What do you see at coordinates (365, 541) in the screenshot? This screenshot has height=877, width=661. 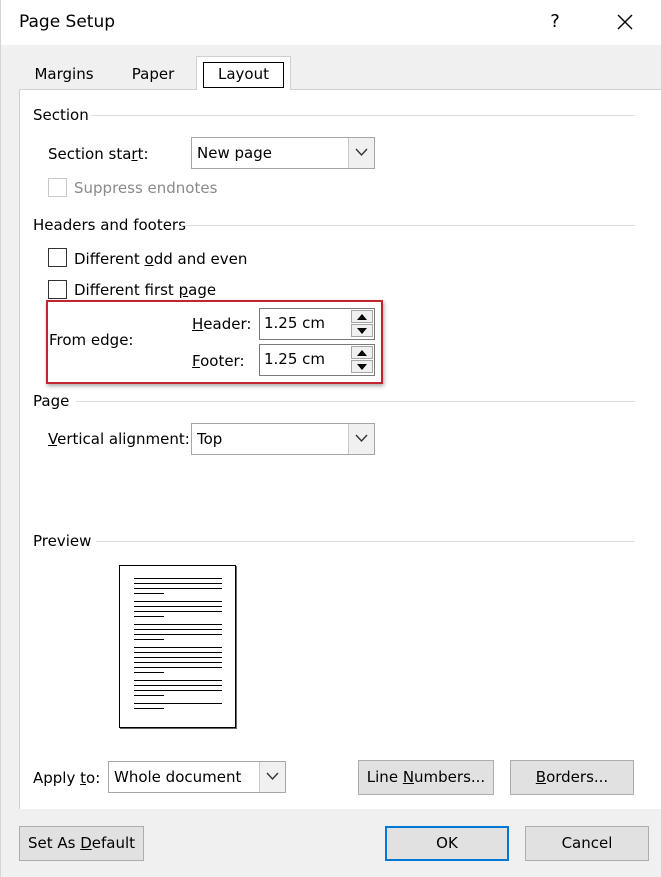 I see `preview-divider` at bounding box center [365, 541].